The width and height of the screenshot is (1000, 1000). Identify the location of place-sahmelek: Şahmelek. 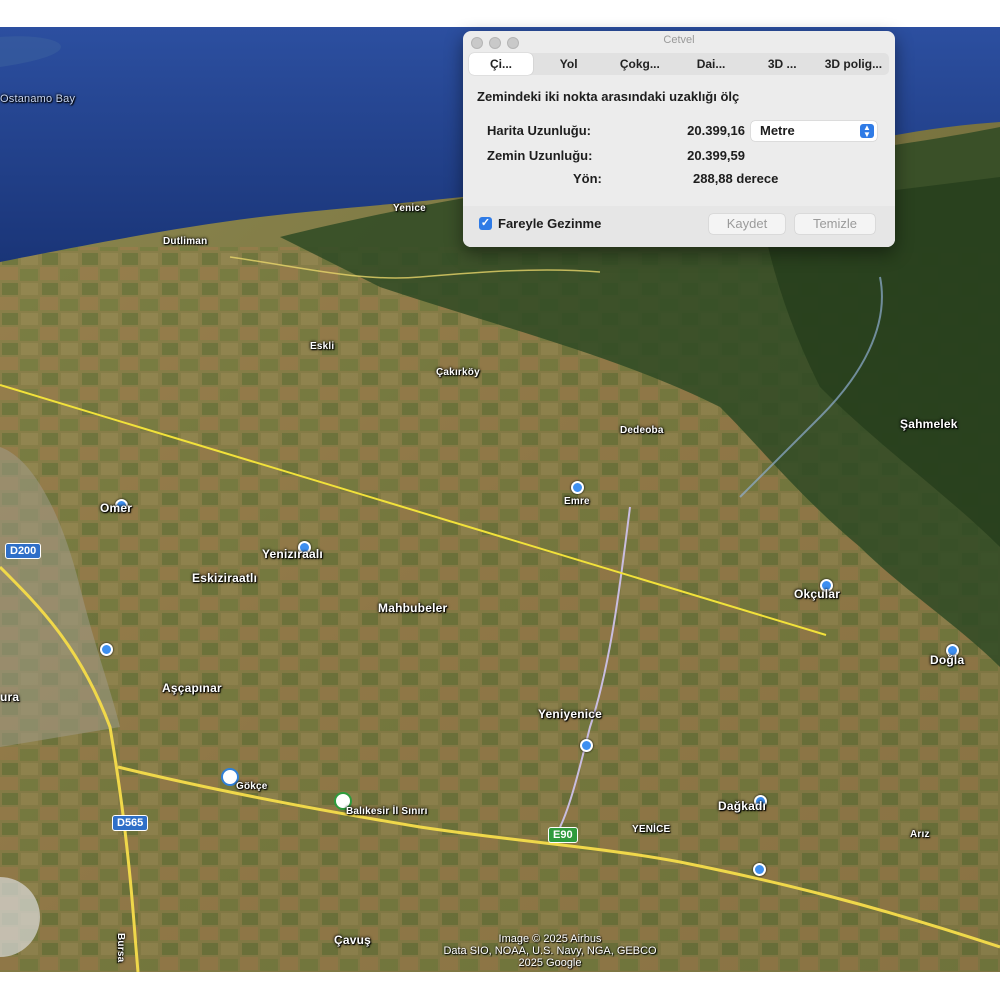
(929, 424).